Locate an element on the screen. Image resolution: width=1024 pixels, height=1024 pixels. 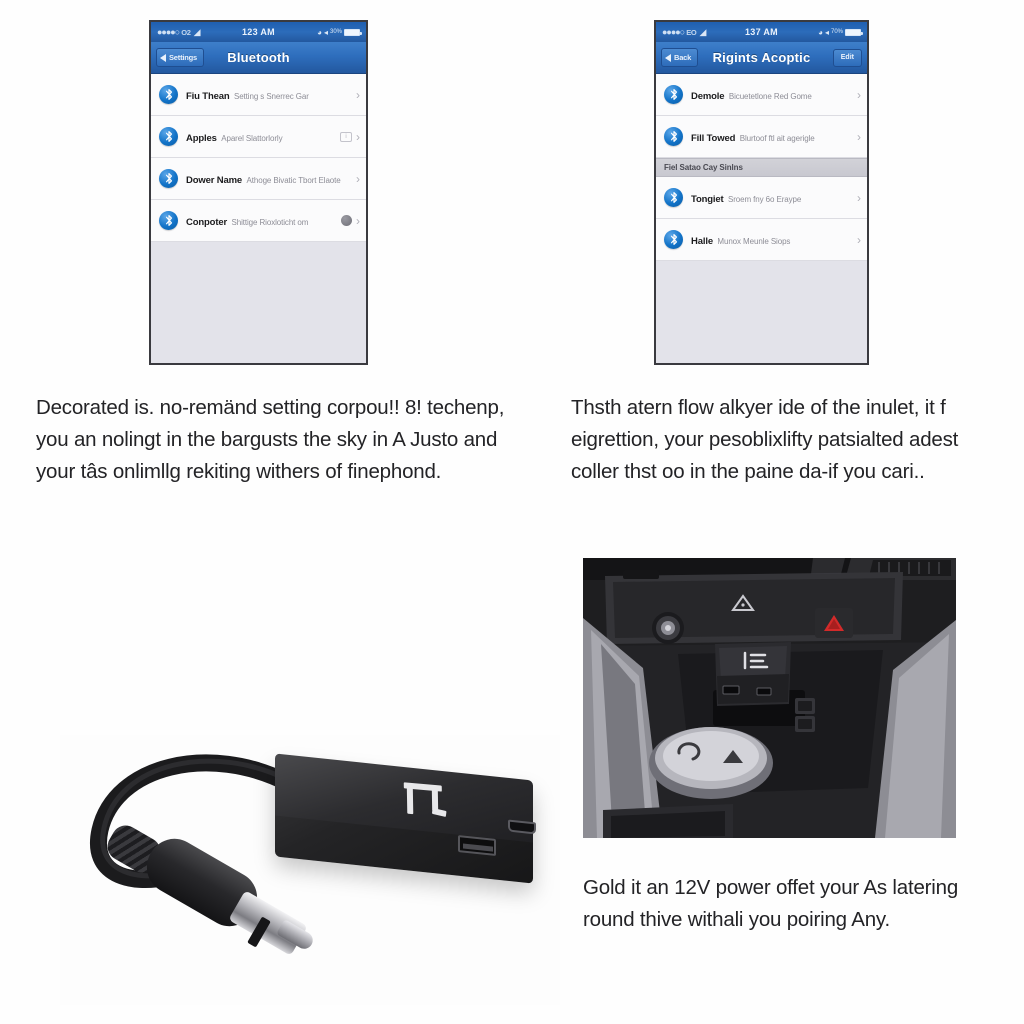
device-name: Tongiet is located at coordinates (707, 199).